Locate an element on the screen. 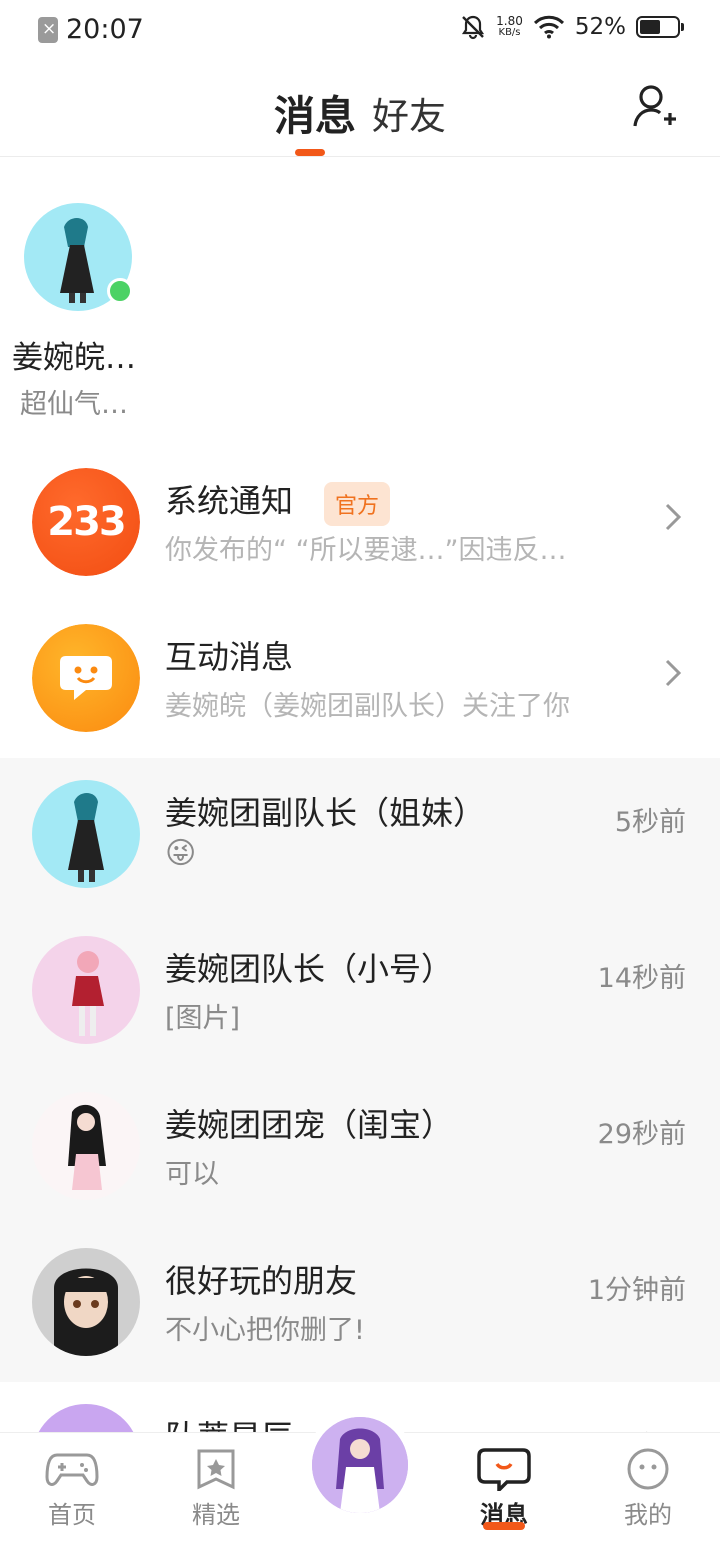 Image resolution: width=720 pixels, height=1544 pixels. nav-mine: 我的 is located at coordinates (648, 1488).